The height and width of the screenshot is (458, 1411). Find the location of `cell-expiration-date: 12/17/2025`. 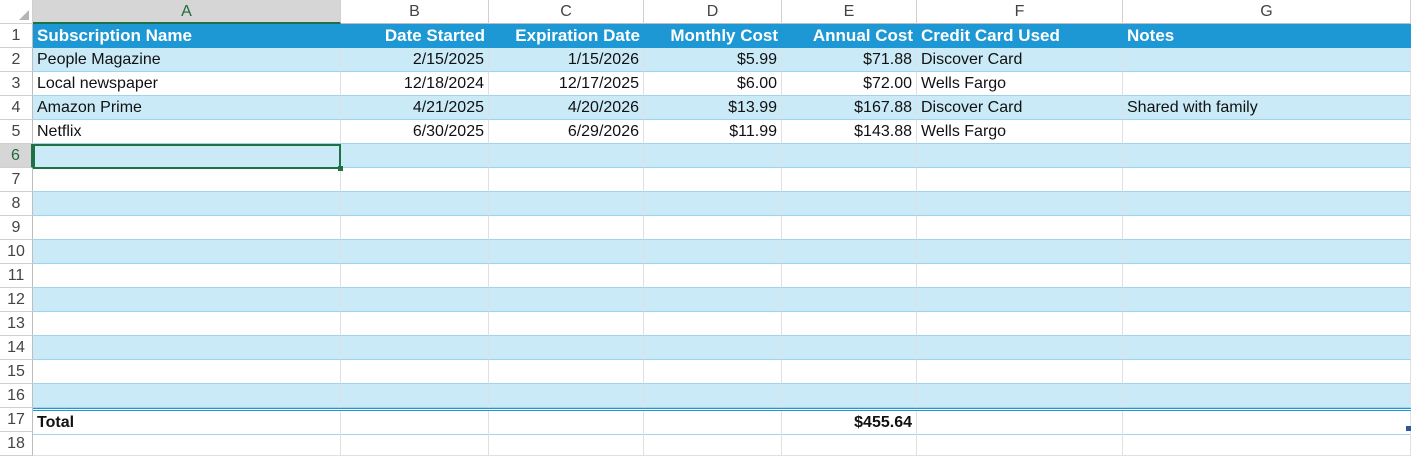

cell-expiration-date: 12/17/2025 is located at coordinates (566, 84).